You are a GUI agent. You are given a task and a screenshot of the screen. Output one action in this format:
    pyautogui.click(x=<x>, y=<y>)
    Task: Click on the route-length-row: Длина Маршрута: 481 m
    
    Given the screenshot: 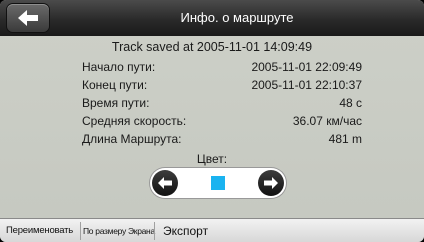 What is the action you would take?
    pyautogui.click(x=222, y=140)
    